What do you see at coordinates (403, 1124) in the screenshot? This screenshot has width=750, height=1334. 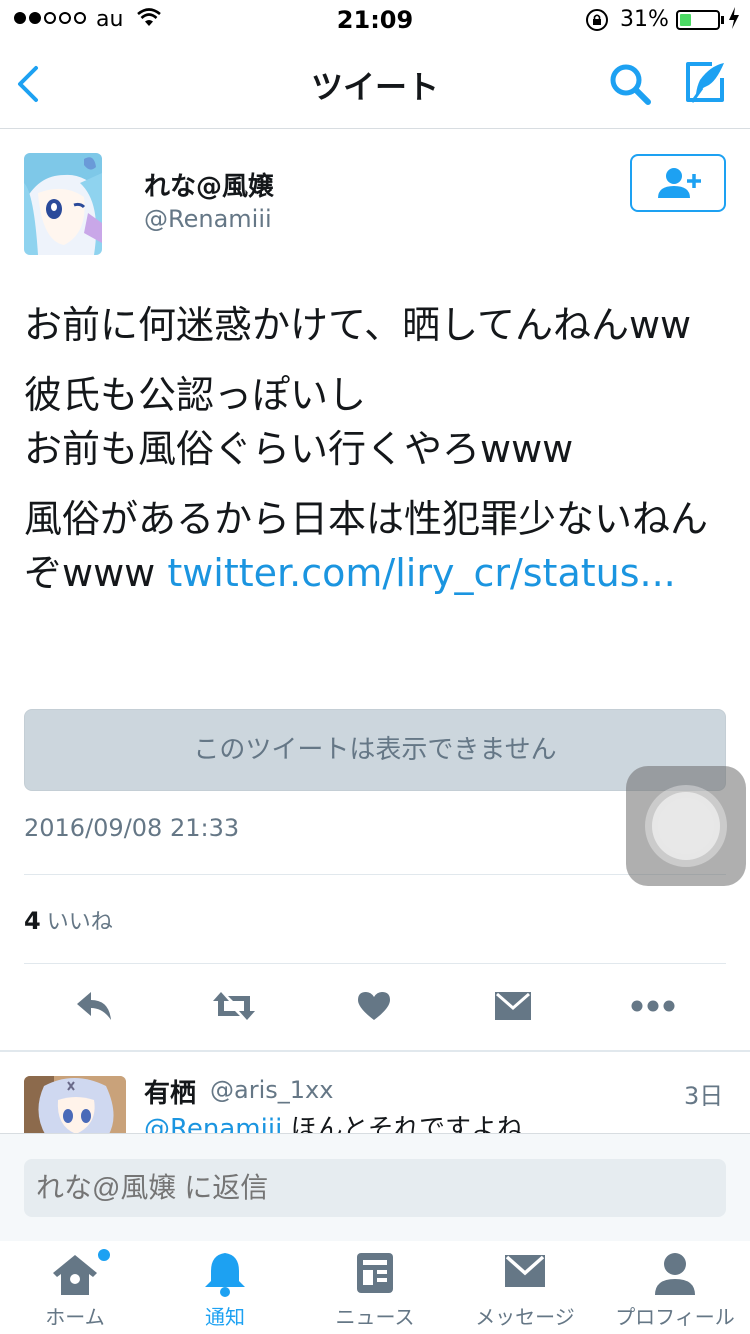 I see `reply-body: ほんとそれですよね` at bounding box center [403, 1124].